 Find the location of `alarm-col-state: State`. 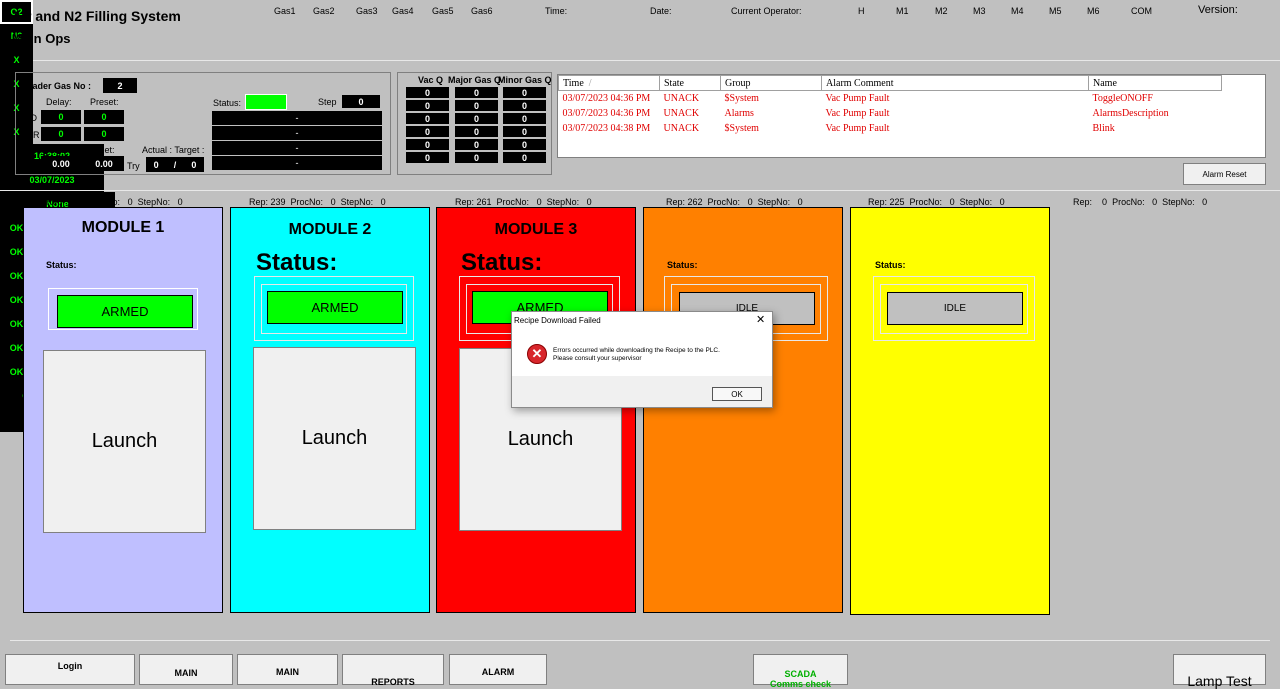

alarm-col-state: State is located at coordinates (690, 83).